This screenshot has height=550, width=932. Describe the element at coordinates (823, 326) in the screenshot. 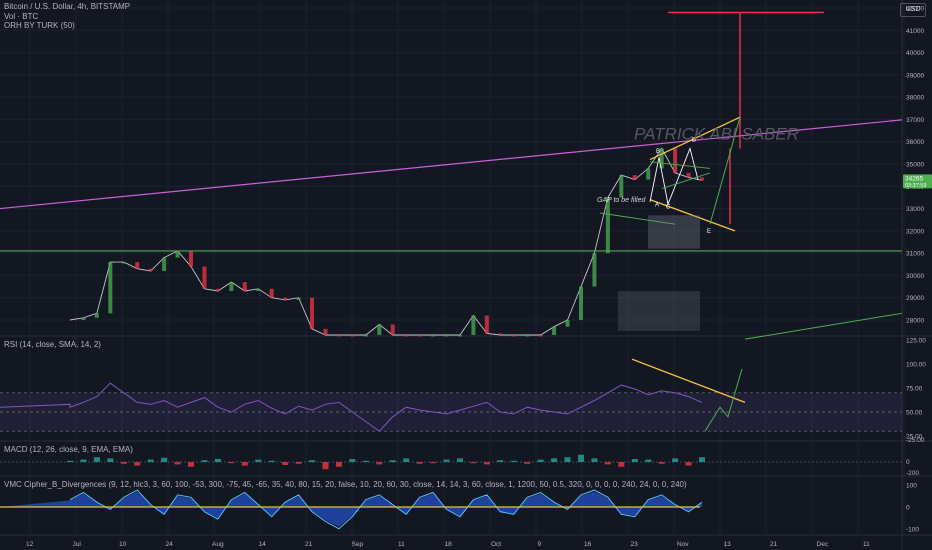

I see `lower-green-trend` at that location.